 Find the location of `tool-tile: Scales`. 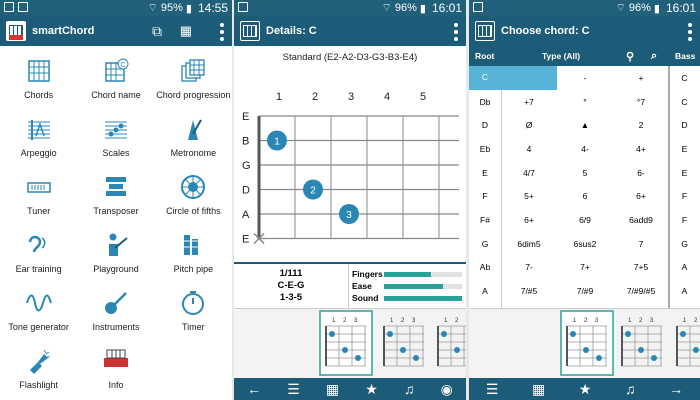

tool-tile: Scales is located at coordinates (115, 143).